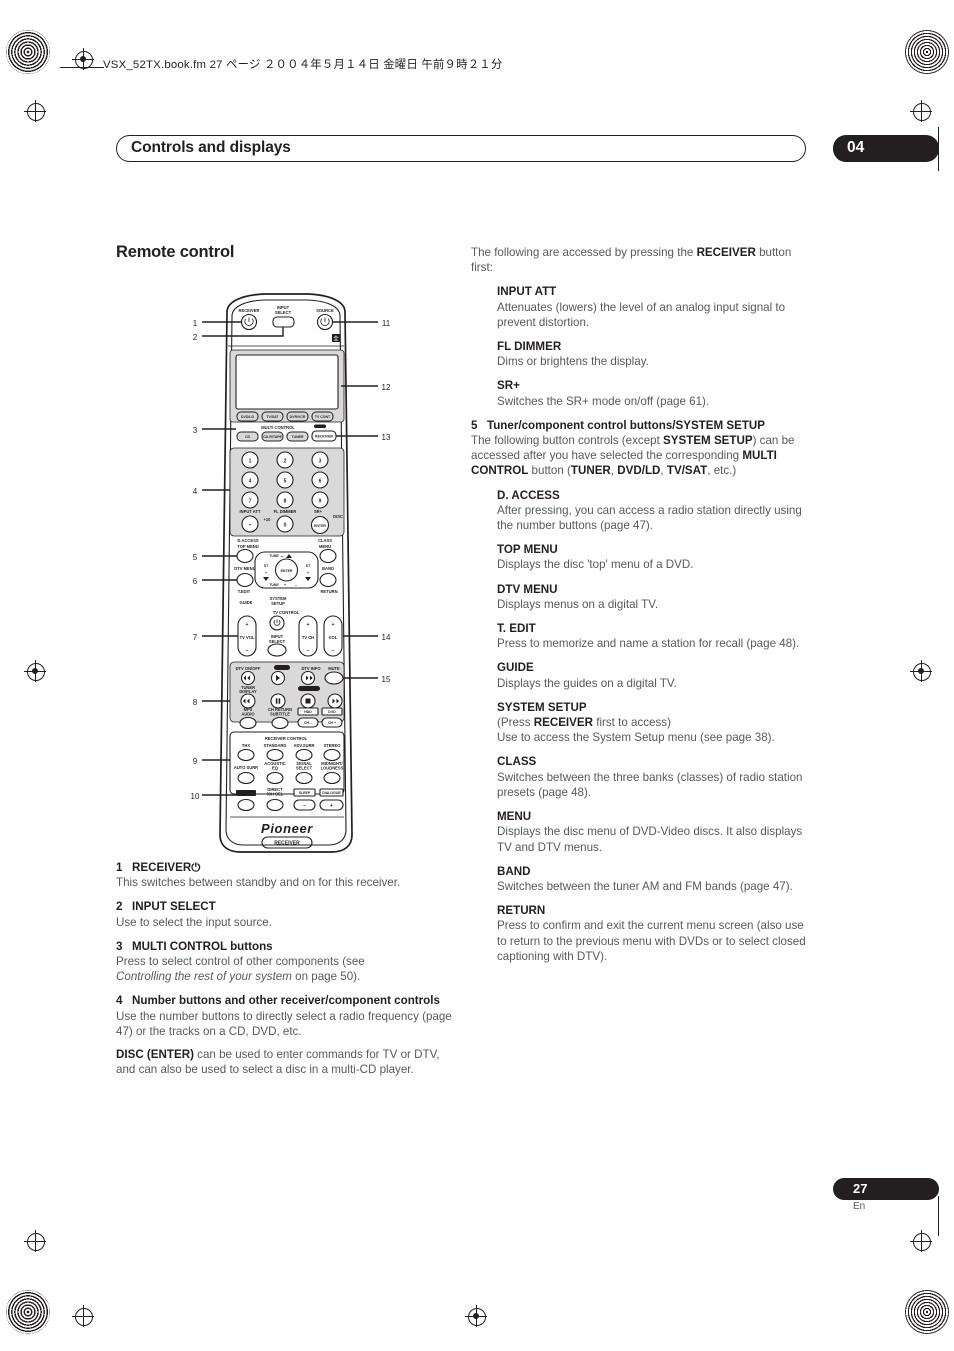 This screenshot has width=954, height=1351. What do you see at coordinates (325, 310) in the screenshot?
I see `svg-text: SOURCE` at bounding box center [325, 310].